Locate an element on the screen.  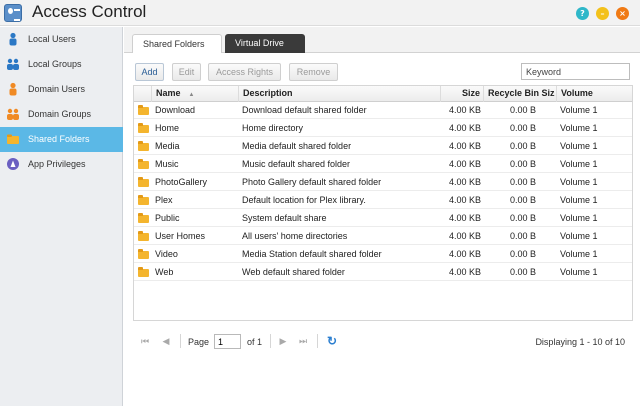
edit-button: Edit is located at coordinates (186, 72).